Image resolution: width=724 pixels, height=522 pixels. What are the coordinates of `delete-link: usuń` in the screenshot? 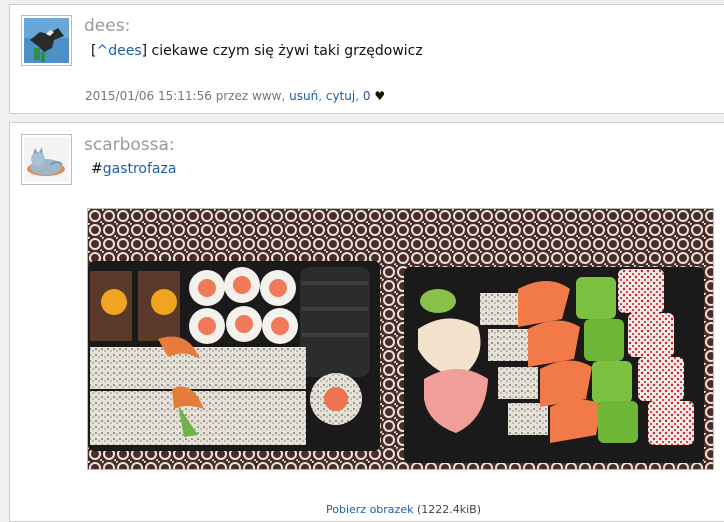 It's located at (303, 96).